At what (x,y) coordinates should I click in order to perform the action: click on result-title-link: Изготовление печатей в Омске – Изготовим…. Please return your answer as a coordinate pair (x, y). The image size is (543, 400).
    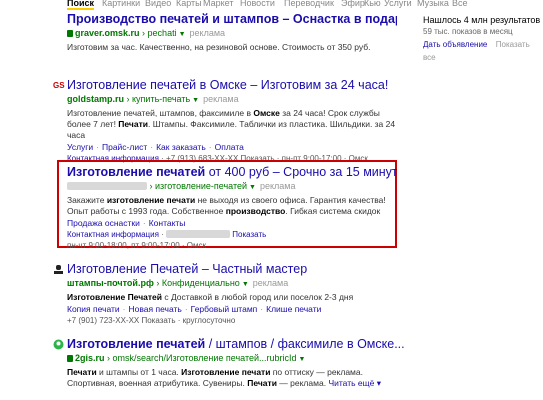
    Looking at the image, I should click on (232, 85).